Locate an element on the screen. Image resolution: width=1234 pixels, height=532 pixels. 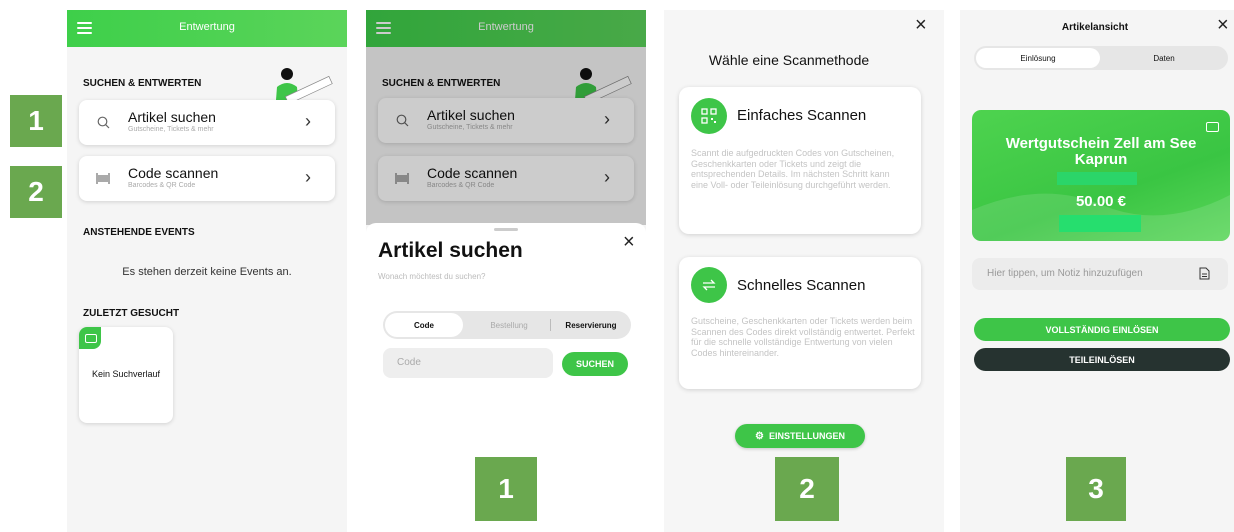
code-scannen-card: Code scannen Barcodes & QR Code › is located at coordinates (207, 178).